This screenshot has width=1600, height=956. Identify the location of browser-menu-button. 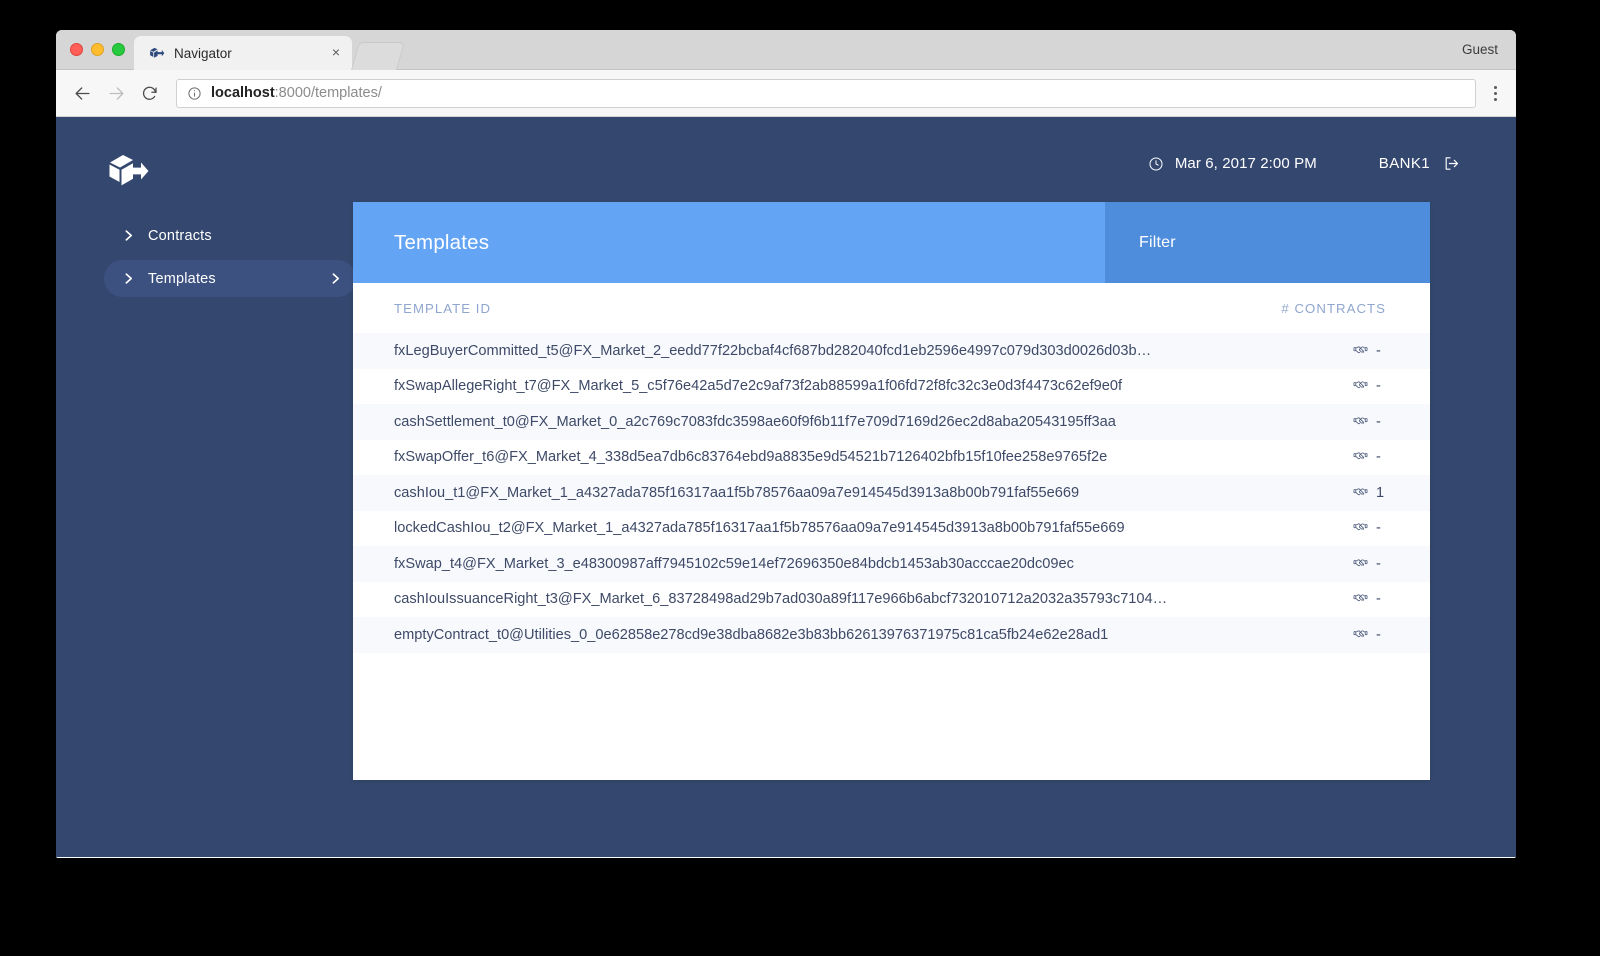
(1495, 93).